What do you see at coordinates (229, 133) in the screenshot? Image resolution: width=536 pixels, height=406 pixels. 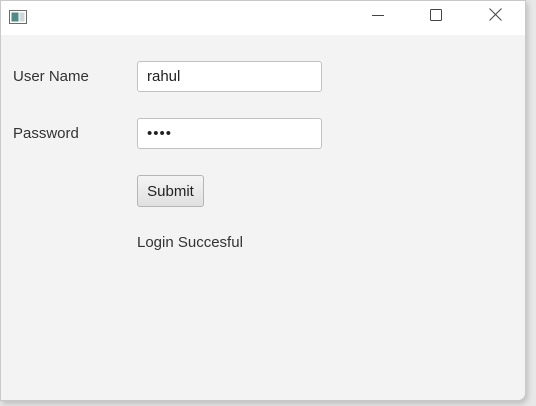 I see `password-field` at bounding box center [229, 133].